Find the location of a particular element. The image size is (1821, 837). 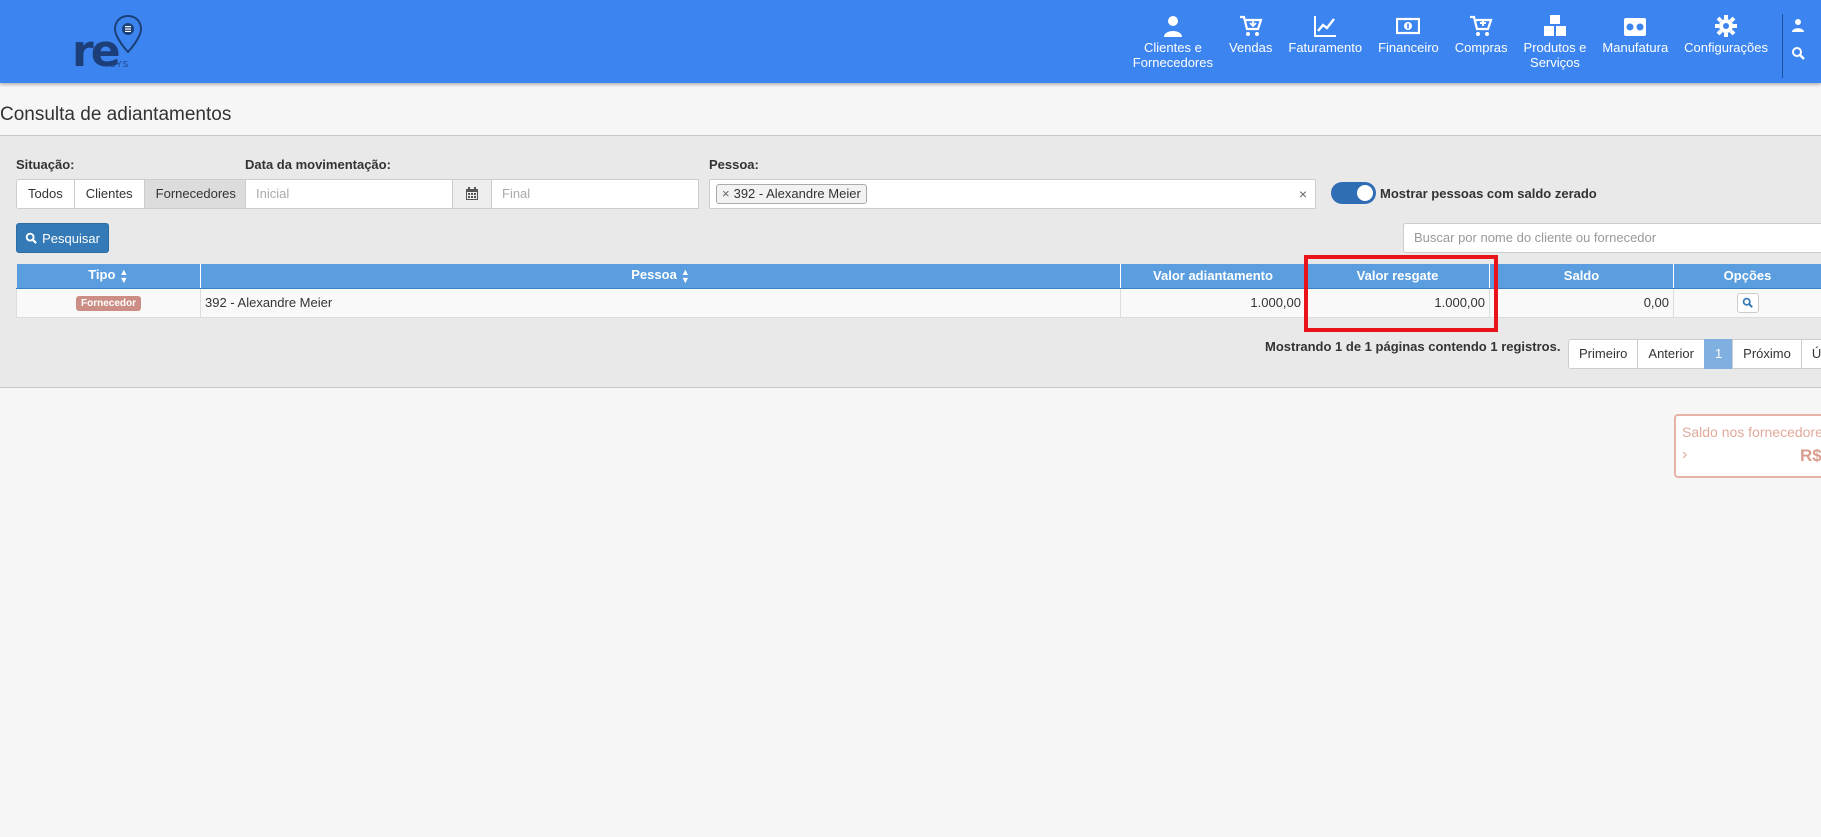

pessoa-chip: × 392 - Alexandre Meier is located at coordinates (791, 194).